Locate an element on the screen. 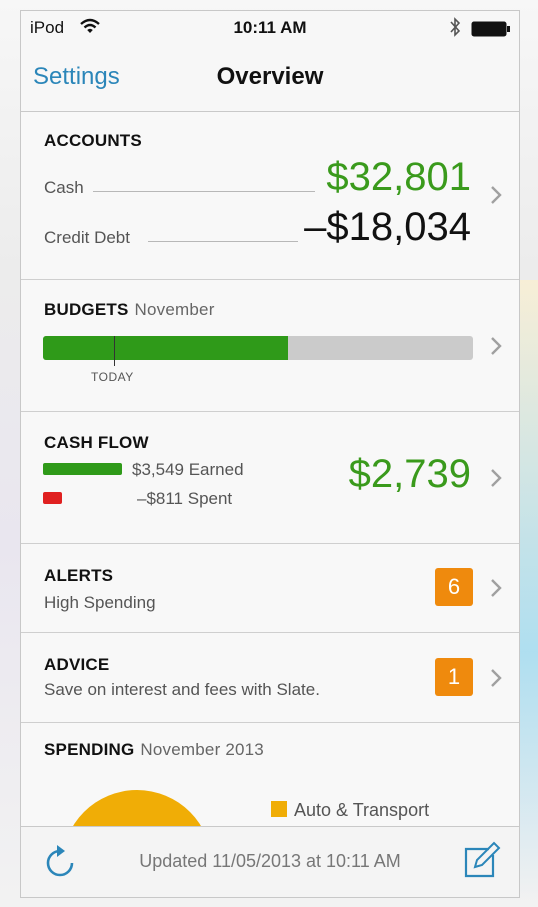 The height and width of the screenshot is (907, 538). navigation-bar: Settings Overview is located at coordinates (270, 81).